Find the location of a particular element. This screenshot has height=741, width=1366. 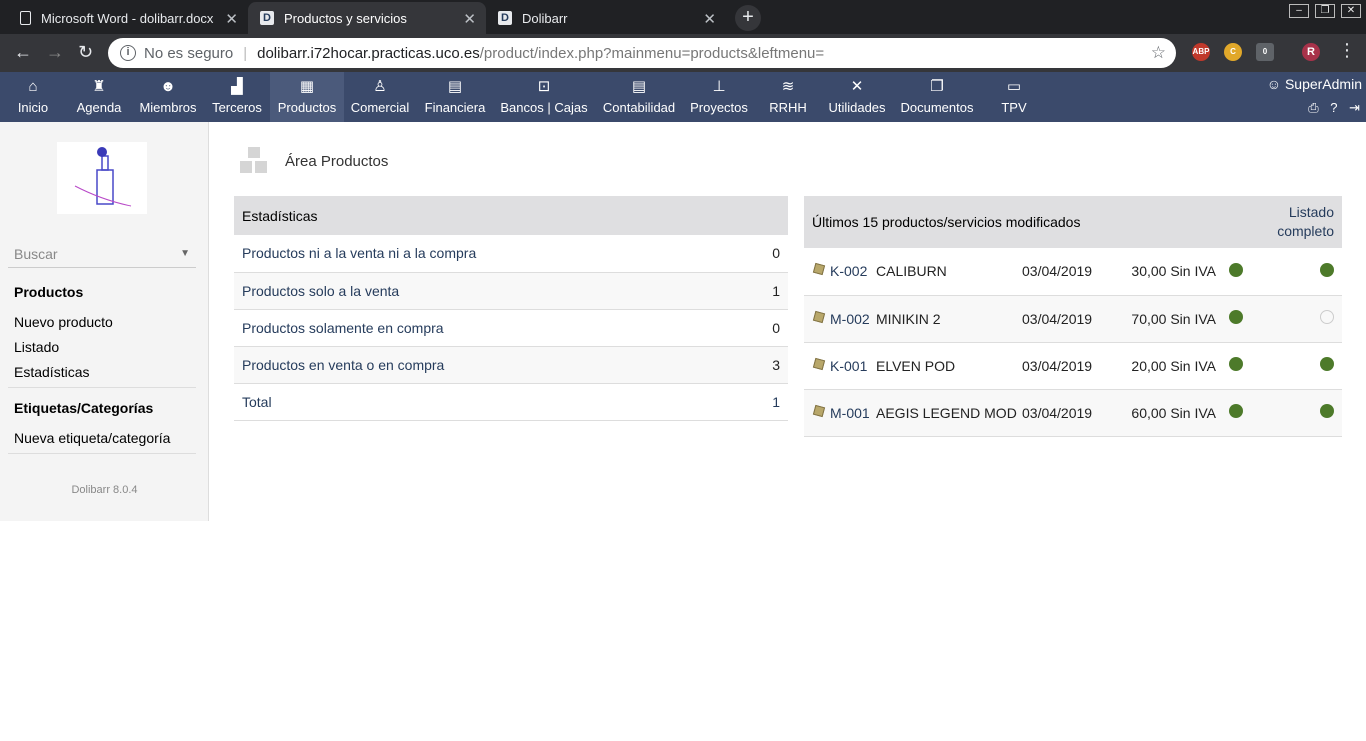

stat-value: 3 is located at coordinates (763, 365).